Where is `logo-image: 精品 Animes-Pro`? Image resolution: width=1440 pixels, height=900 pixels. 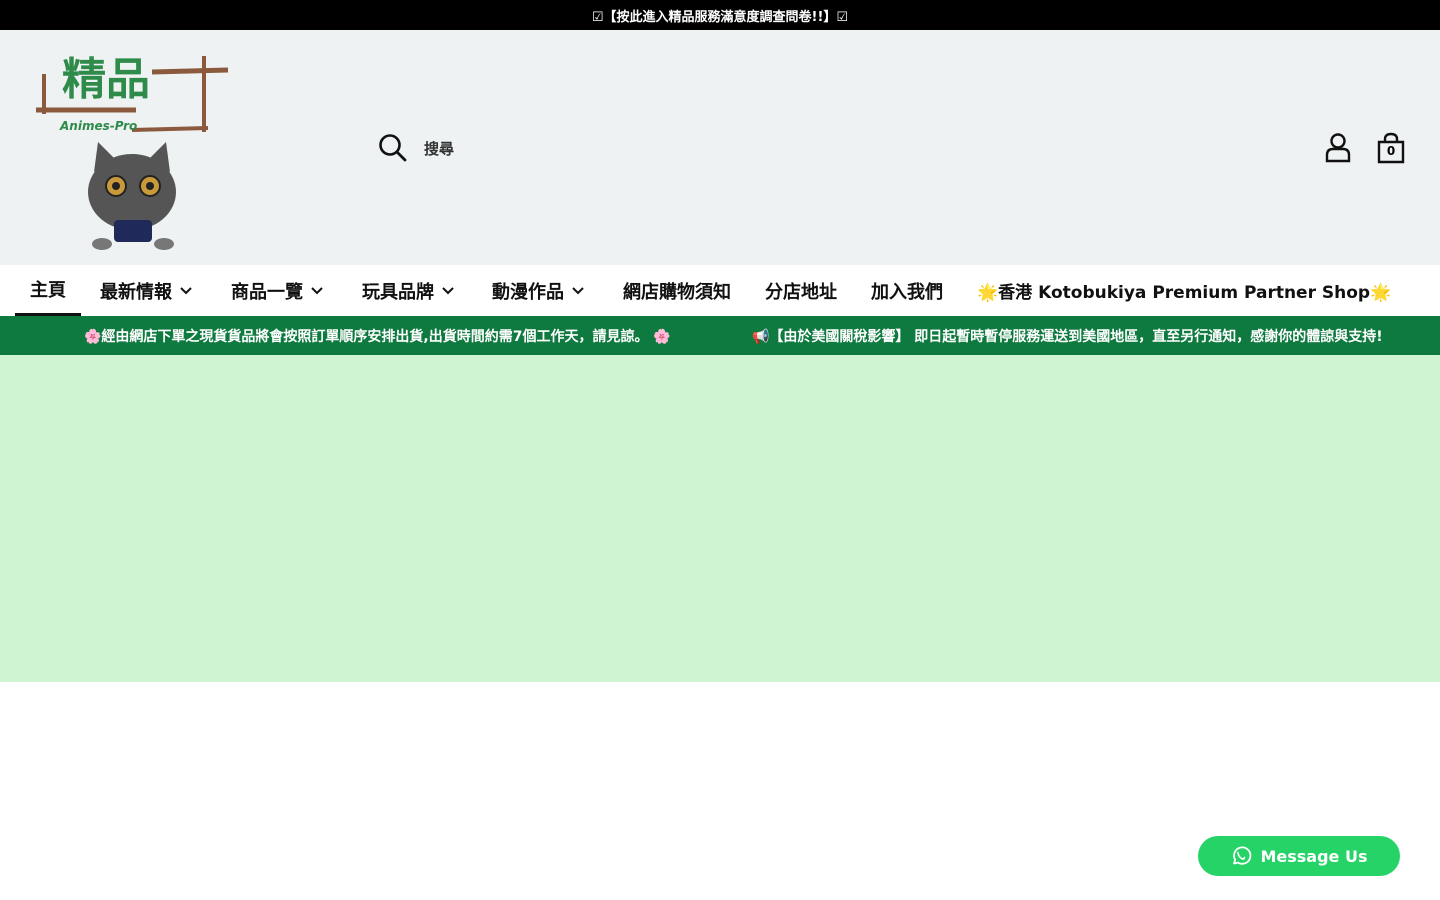
logo-image: 精品 Animes-Pro is located at coordinates (132, 152).